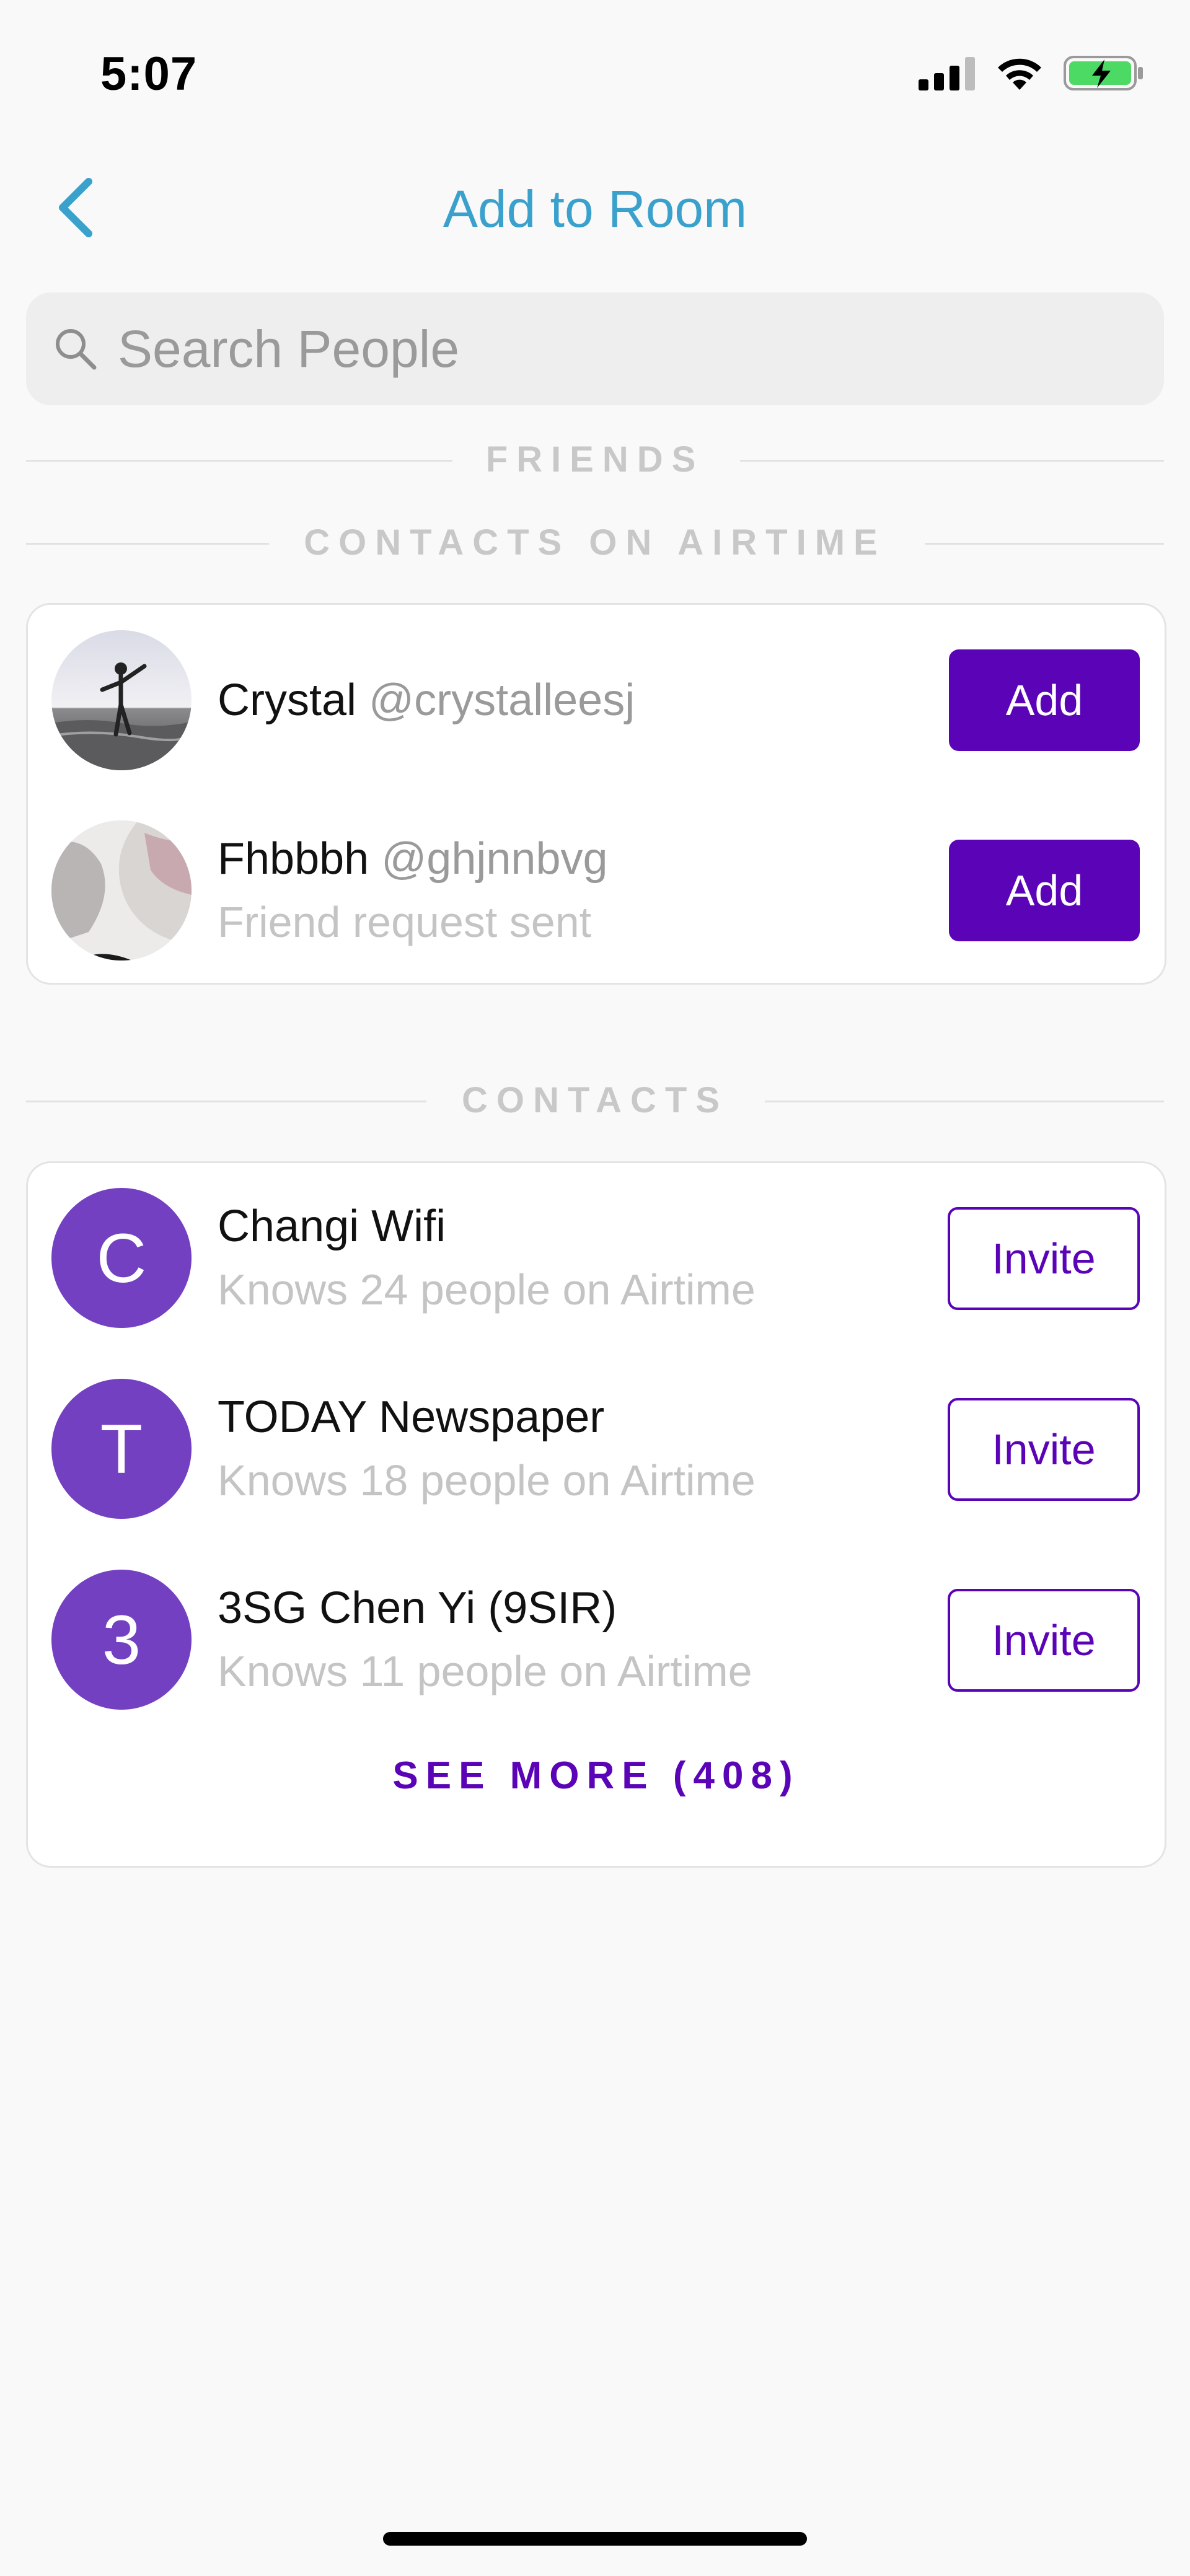 Image resolution: width=1190 pixels, height=2576 pixels. What do you see at coordinates (614, 349) in the screenshot?
I see `search-input` at bounding box center [614, 349].